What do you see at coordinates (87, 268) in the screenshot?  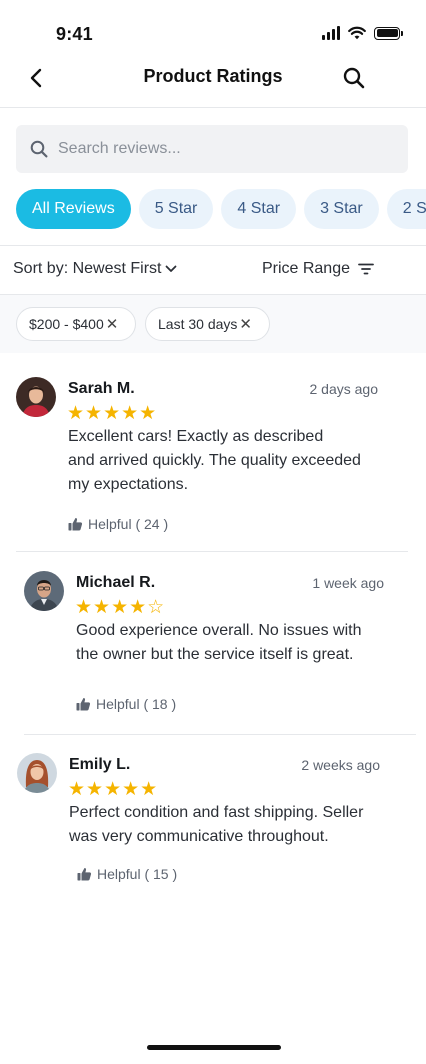 I see `sort-label: Sort by: Newest First` at bounding box center [87, 268].